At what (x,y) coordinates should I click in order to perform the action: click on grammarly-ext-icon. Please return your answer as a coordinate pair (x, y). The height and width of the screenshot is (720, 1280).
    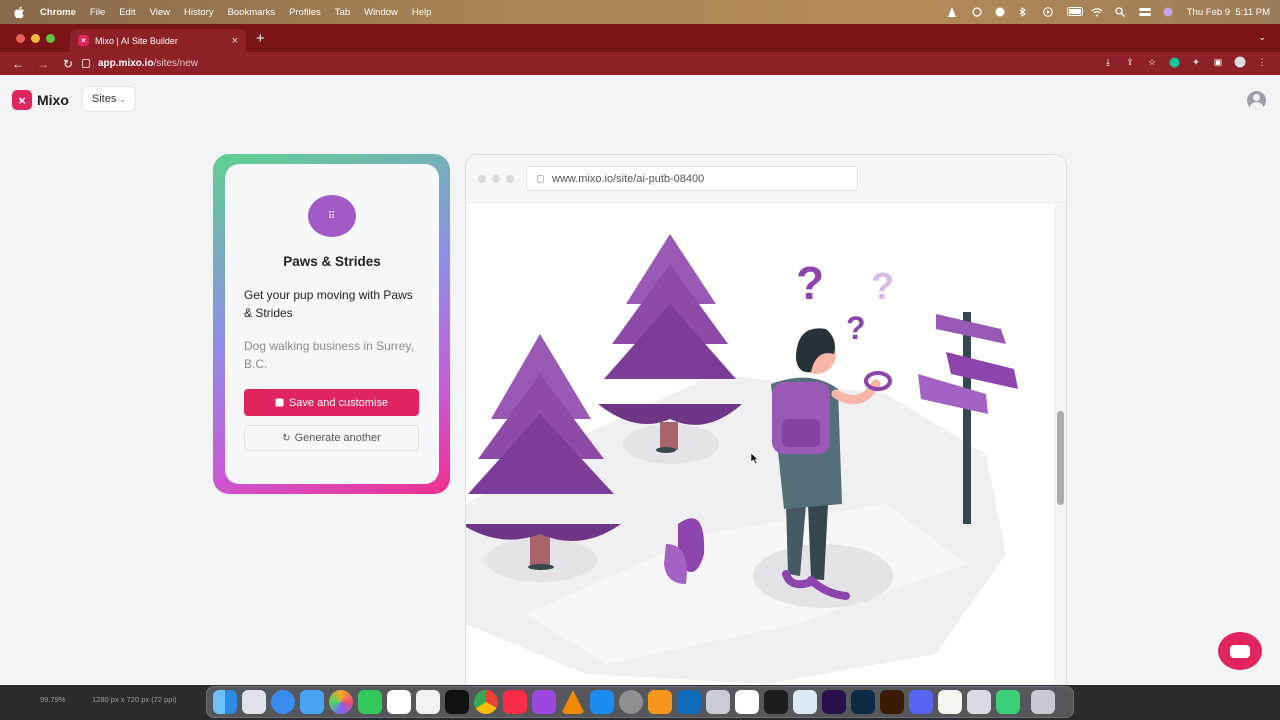
    Looking at the image, I should click on (1174, 62).